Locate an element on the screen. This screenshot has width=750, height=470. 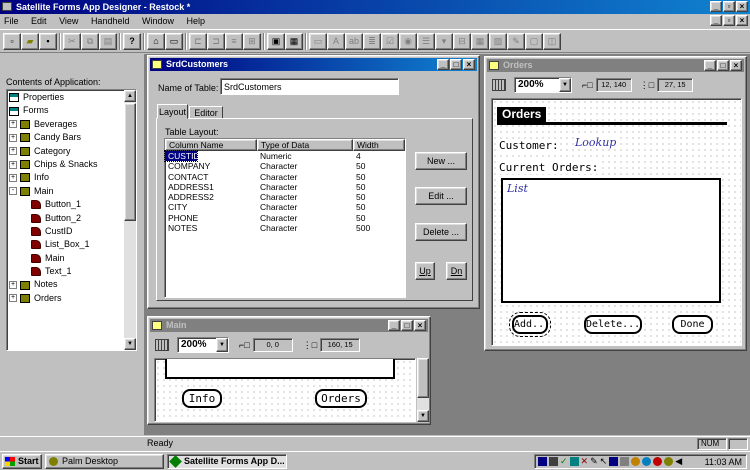
table-name-input is located at coordinates (309, 86).